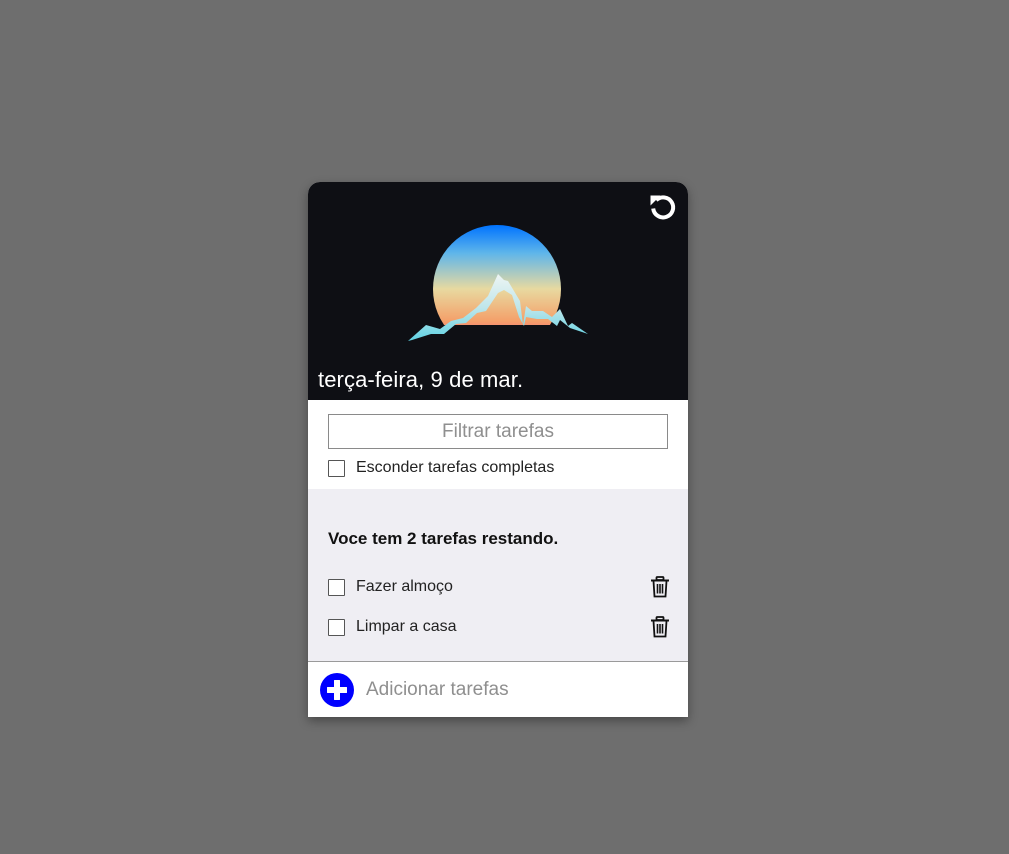  What do you see at coordinates (498, 283) in the screenshot?
I see `mountain-sun-logo` at bounding box center [498, 283].